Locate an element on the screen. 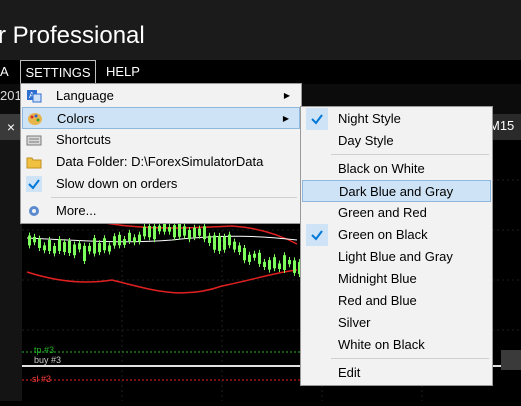 The height and width of the screenshot is (406, 521). color-option-silver: Silver is located at coordinates (396, 323).